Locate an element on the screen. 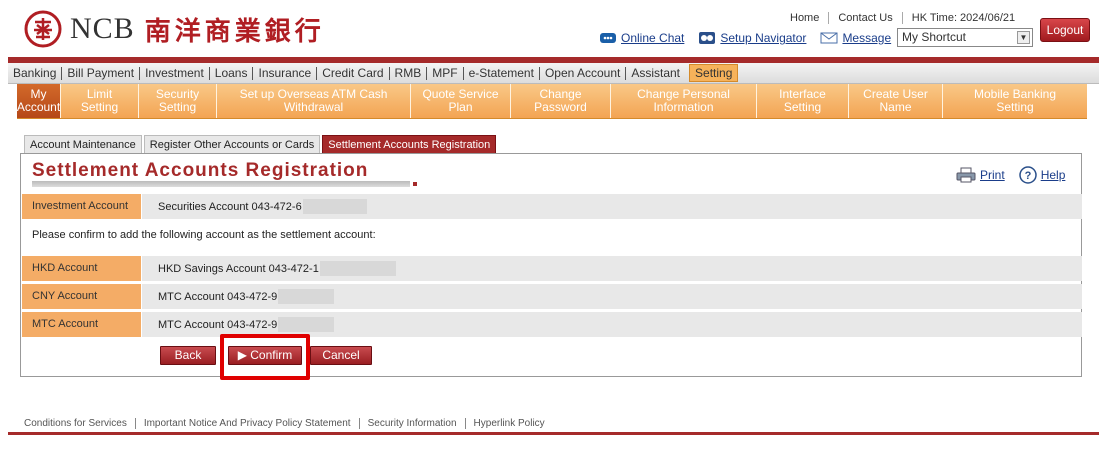 This screenshot has width=1099, height=465. printer-icon is located at coordinates (966, 175).